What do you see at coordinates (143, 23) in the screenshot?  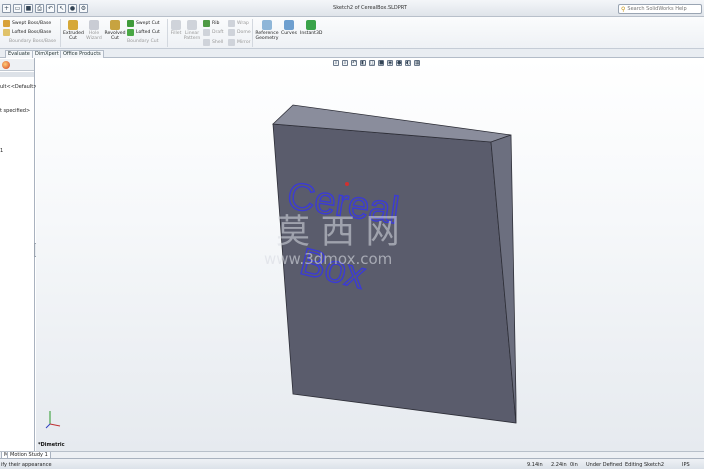 I see `swept-cut-button: Swept Cut` at bounding box center [143, 23].